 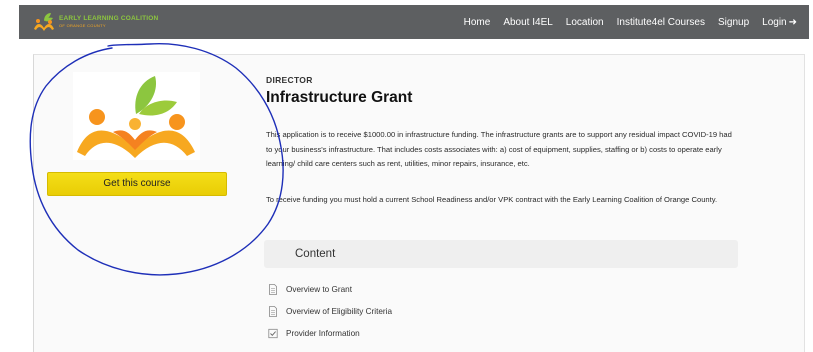 What do you see at coordinates (273, 333) in the screenshot?
I see `checkbox-icon` at bounding box center [273, 333].